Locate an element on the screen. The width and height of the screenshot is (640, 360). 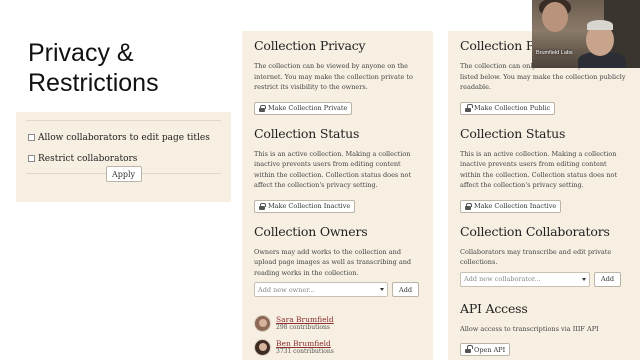
allow-edit-titles-checkbox is located at coordinates (31, 137).